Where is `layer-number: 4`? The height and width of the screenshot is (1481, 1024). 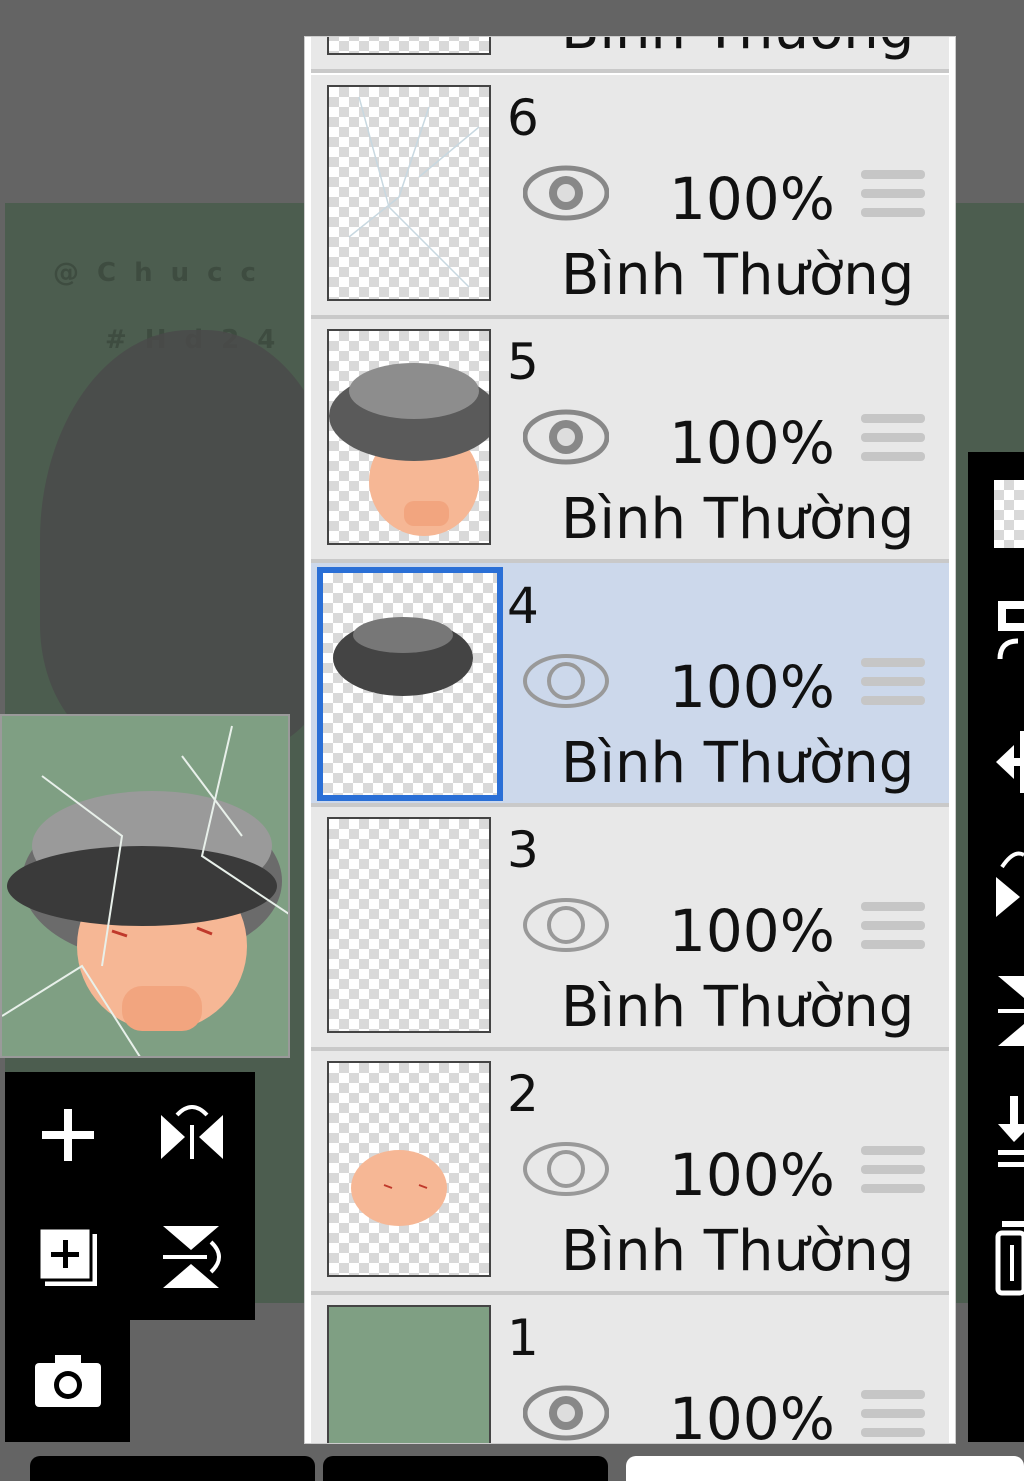 layer-number: 4 is located at coordinates (523, 606).